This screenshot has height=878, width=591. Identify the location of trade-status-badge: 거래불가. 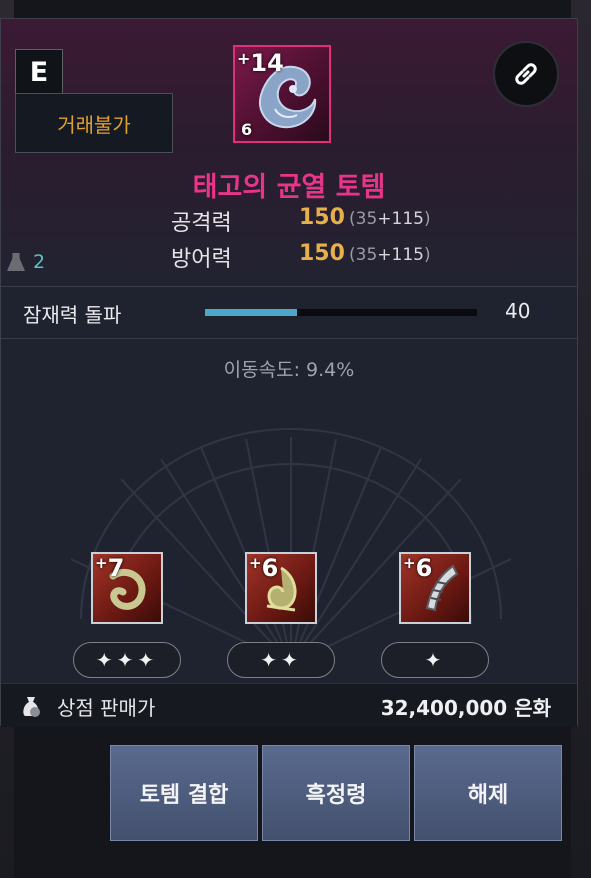
(94, 123).